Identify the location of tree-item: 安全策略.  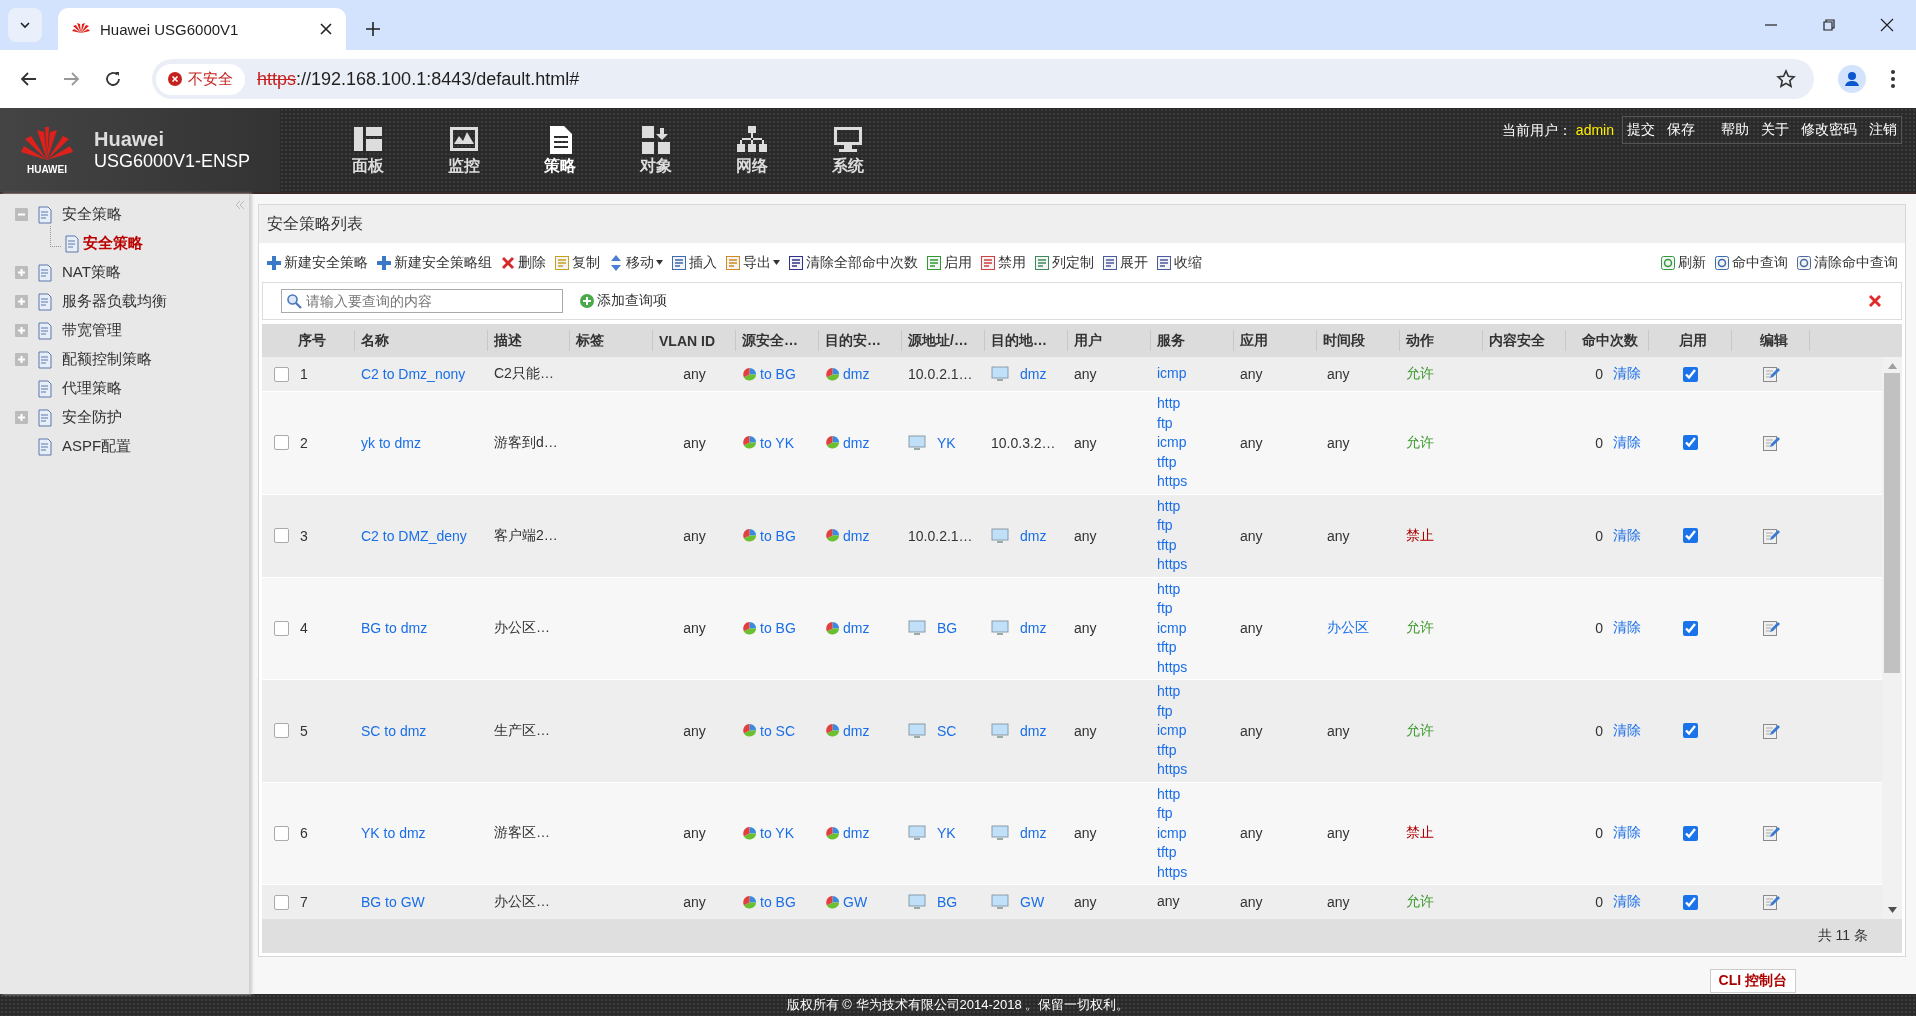
(92, 214).